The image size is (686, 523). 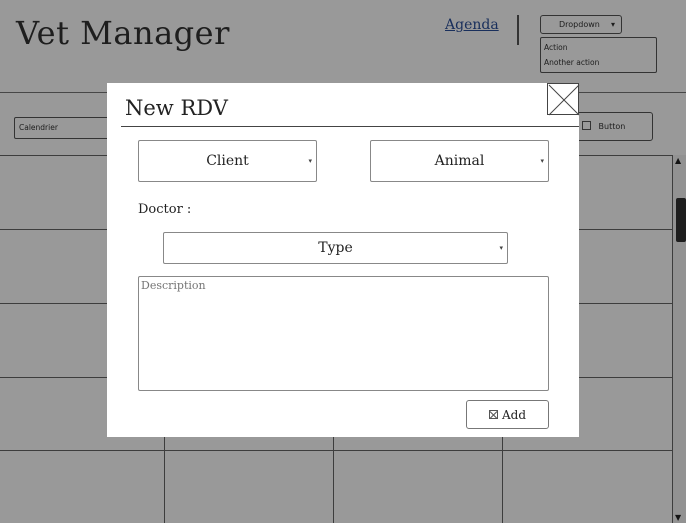 I want to click on animal-select-value: Animal, so click(x=459, y=161).